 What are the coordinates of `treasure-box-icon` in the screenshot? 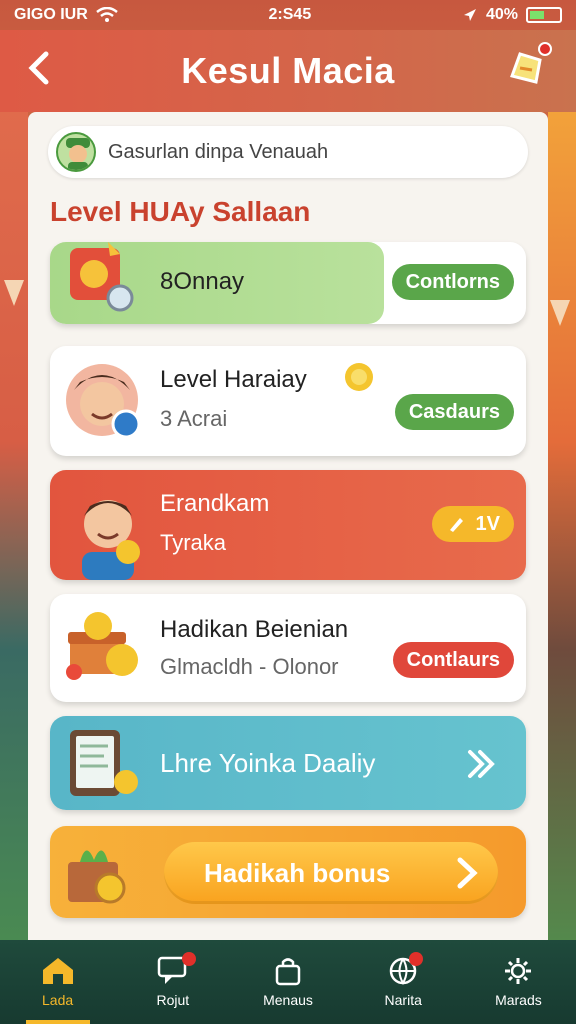 It's located at (104, 646).